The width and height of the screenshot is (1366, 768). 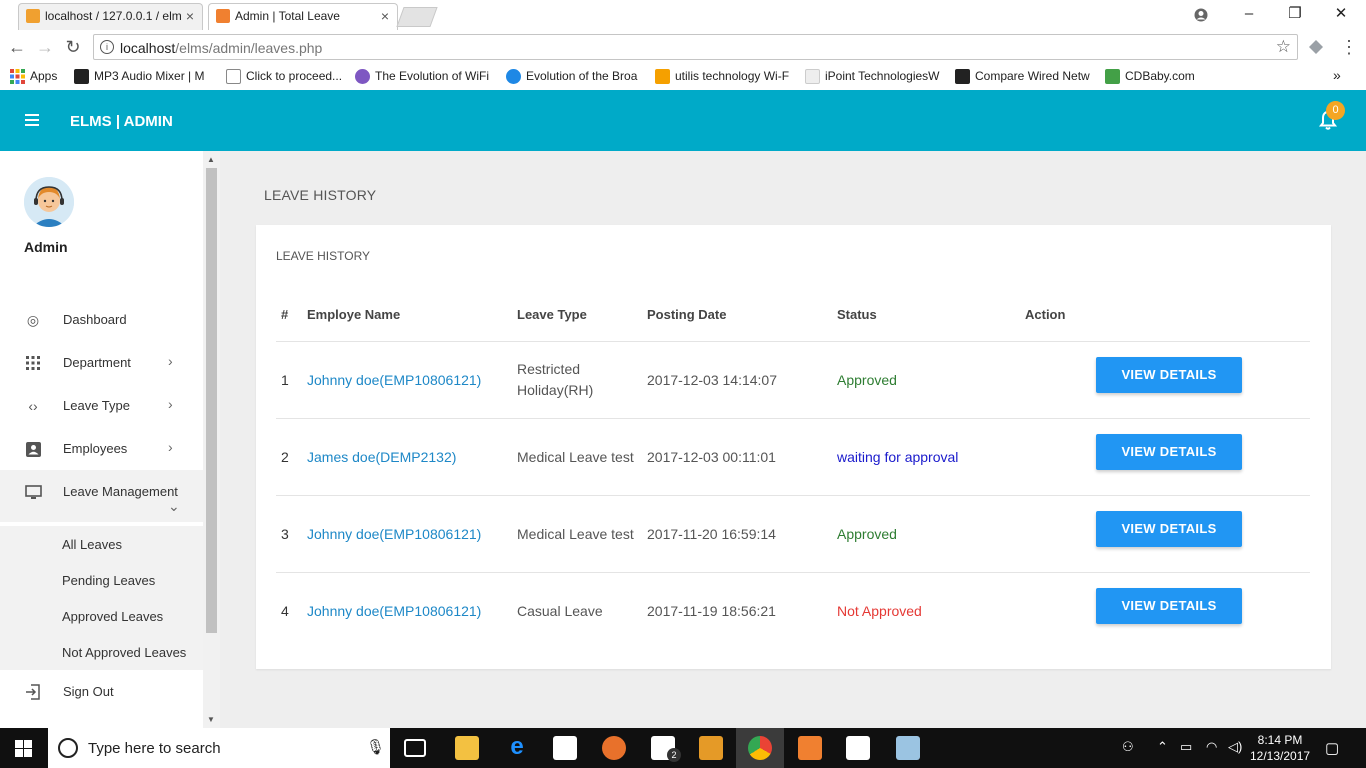 What do you see at coordinates (211, 400) in the screenshot?
I see `scrollbar-thumb` at bounding box center [211, 400].